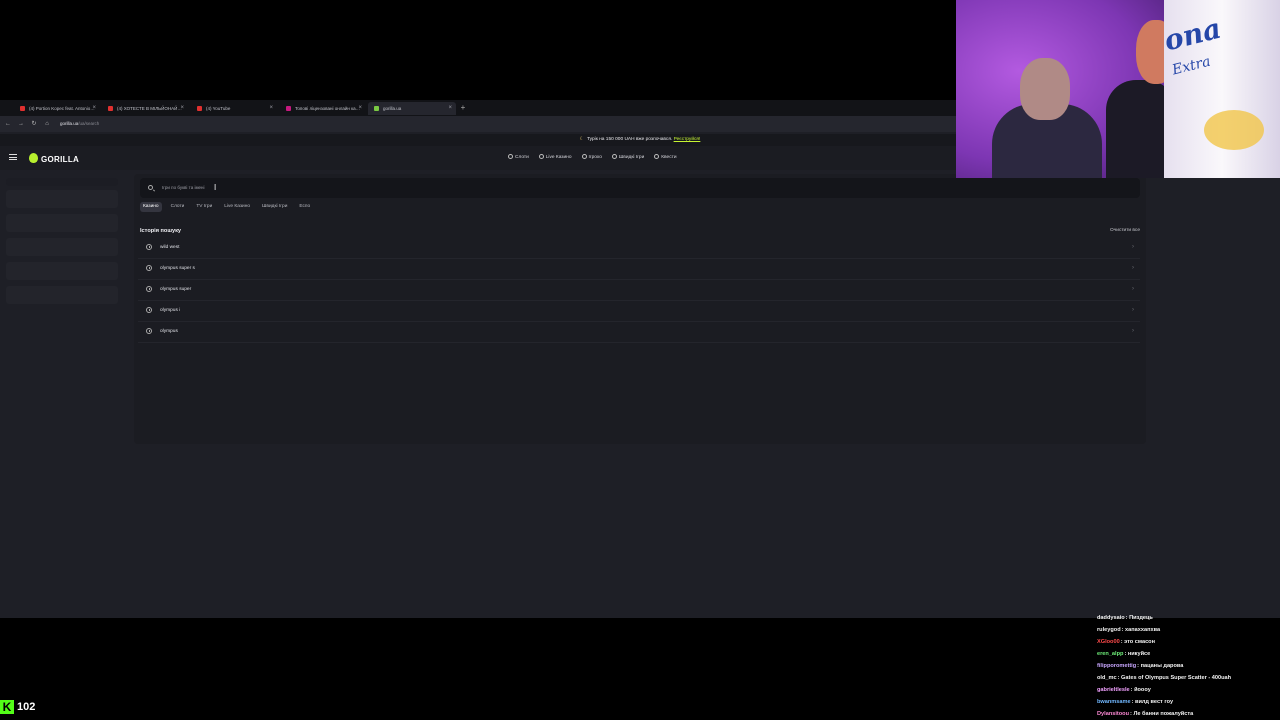 Image resolution: width=1280 pixels, height=720 pixels. I want to click on chat-username: daddysaio, so click(1111, 618).